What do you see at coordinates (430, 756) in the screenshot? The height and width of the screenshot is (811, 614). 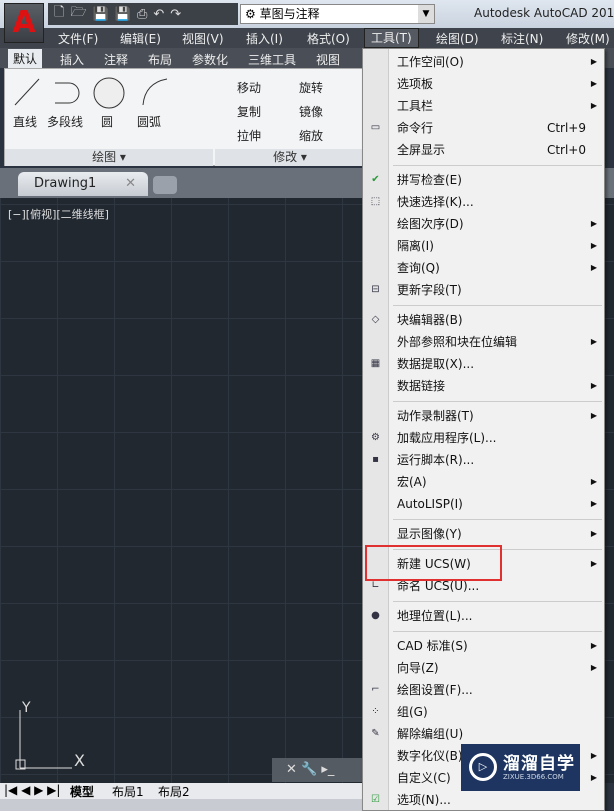 I see `menu-item-label: 数字化仪(B)` at bounding box center [430, 756].